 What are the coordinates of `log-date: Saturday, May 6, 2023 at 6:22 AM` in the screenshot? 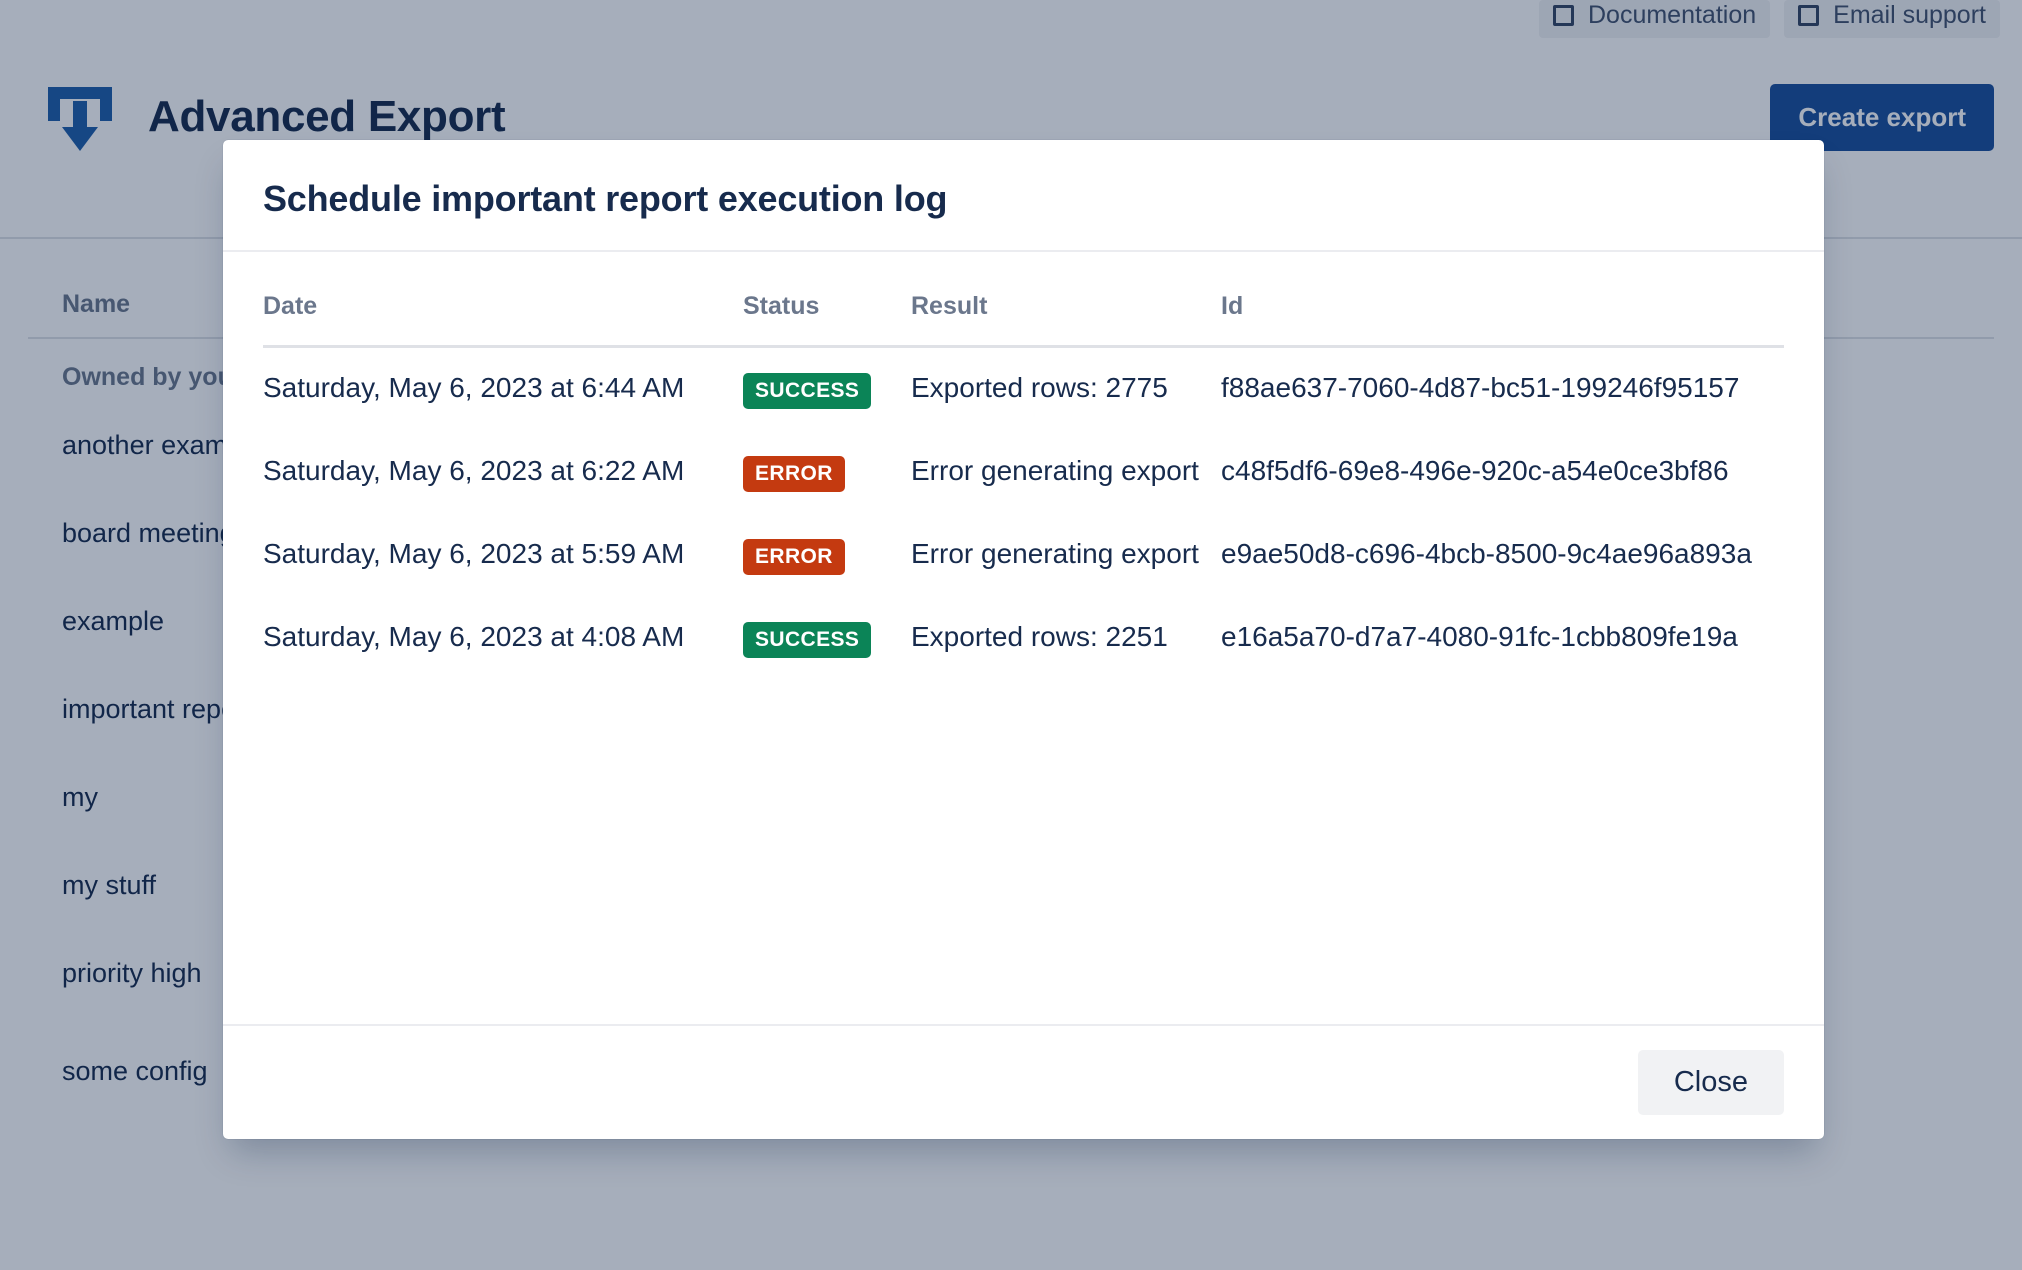 It's located at (474, 470).